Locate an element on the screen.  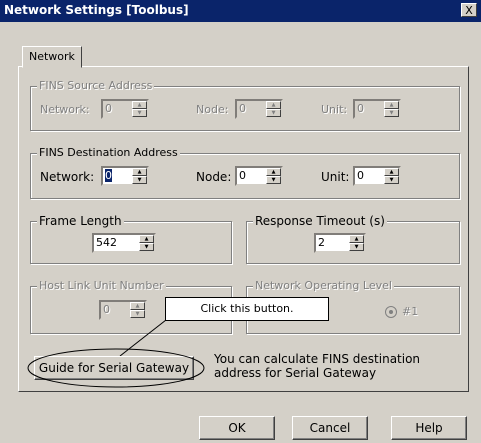
tab-network: Network is located at coordinates (52, 57).